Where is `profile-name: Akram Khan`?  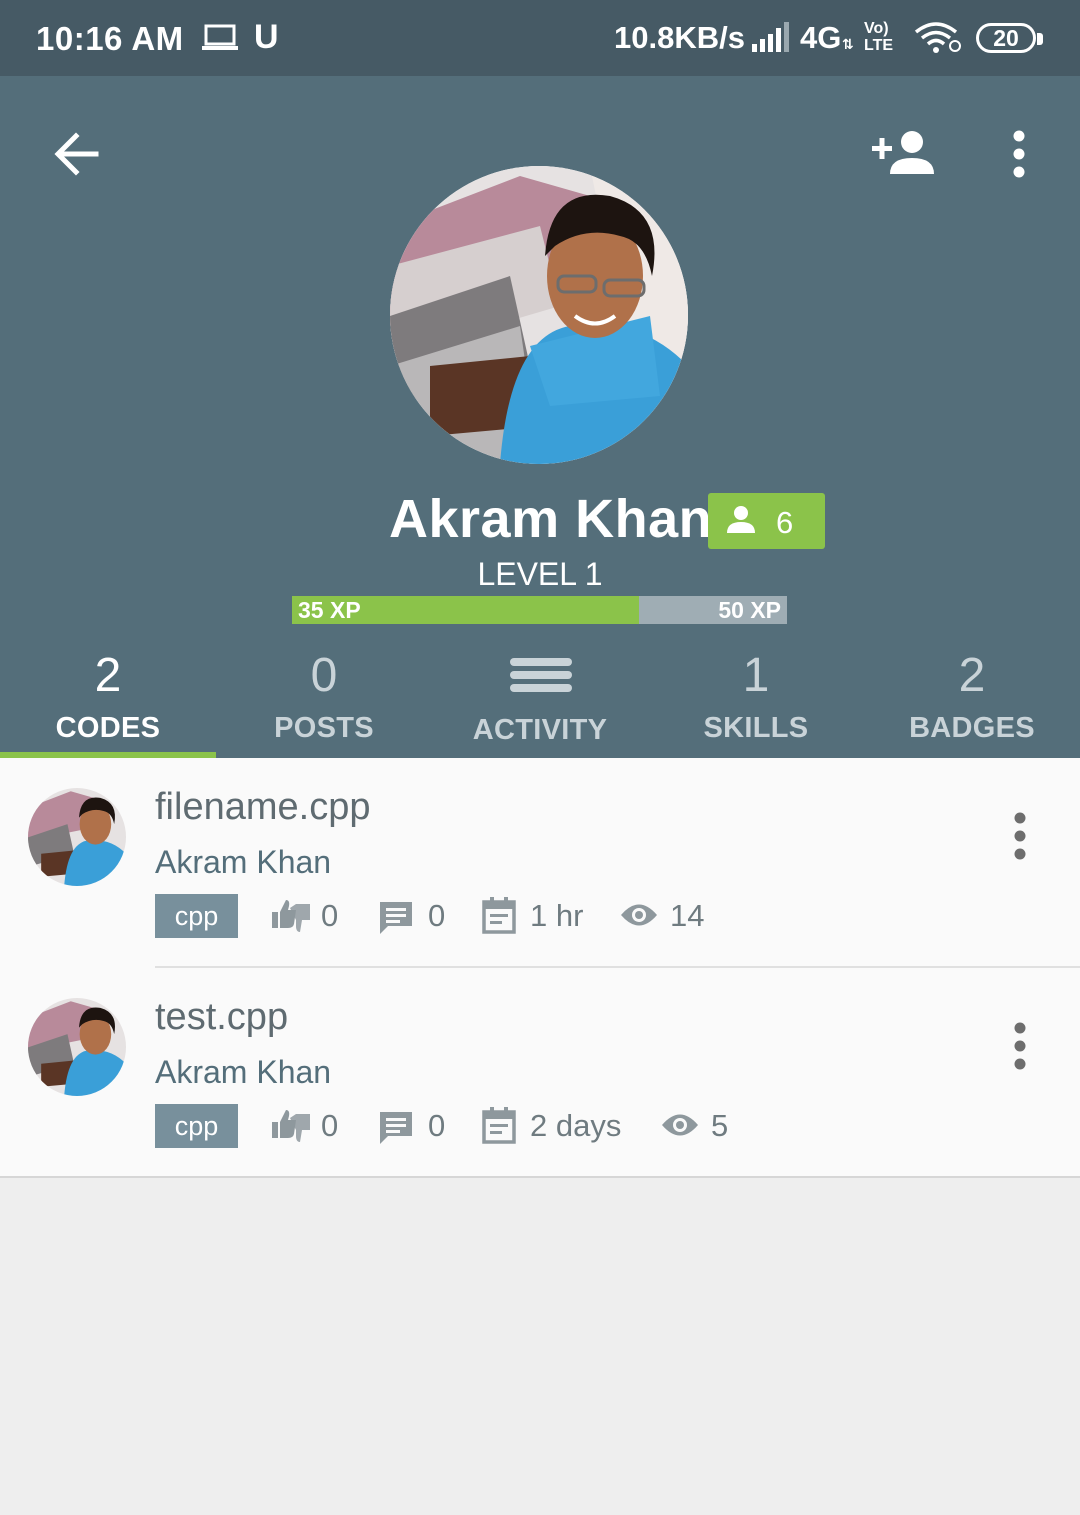
profile-name: Akram Khan is located at coordinates (551, 519).